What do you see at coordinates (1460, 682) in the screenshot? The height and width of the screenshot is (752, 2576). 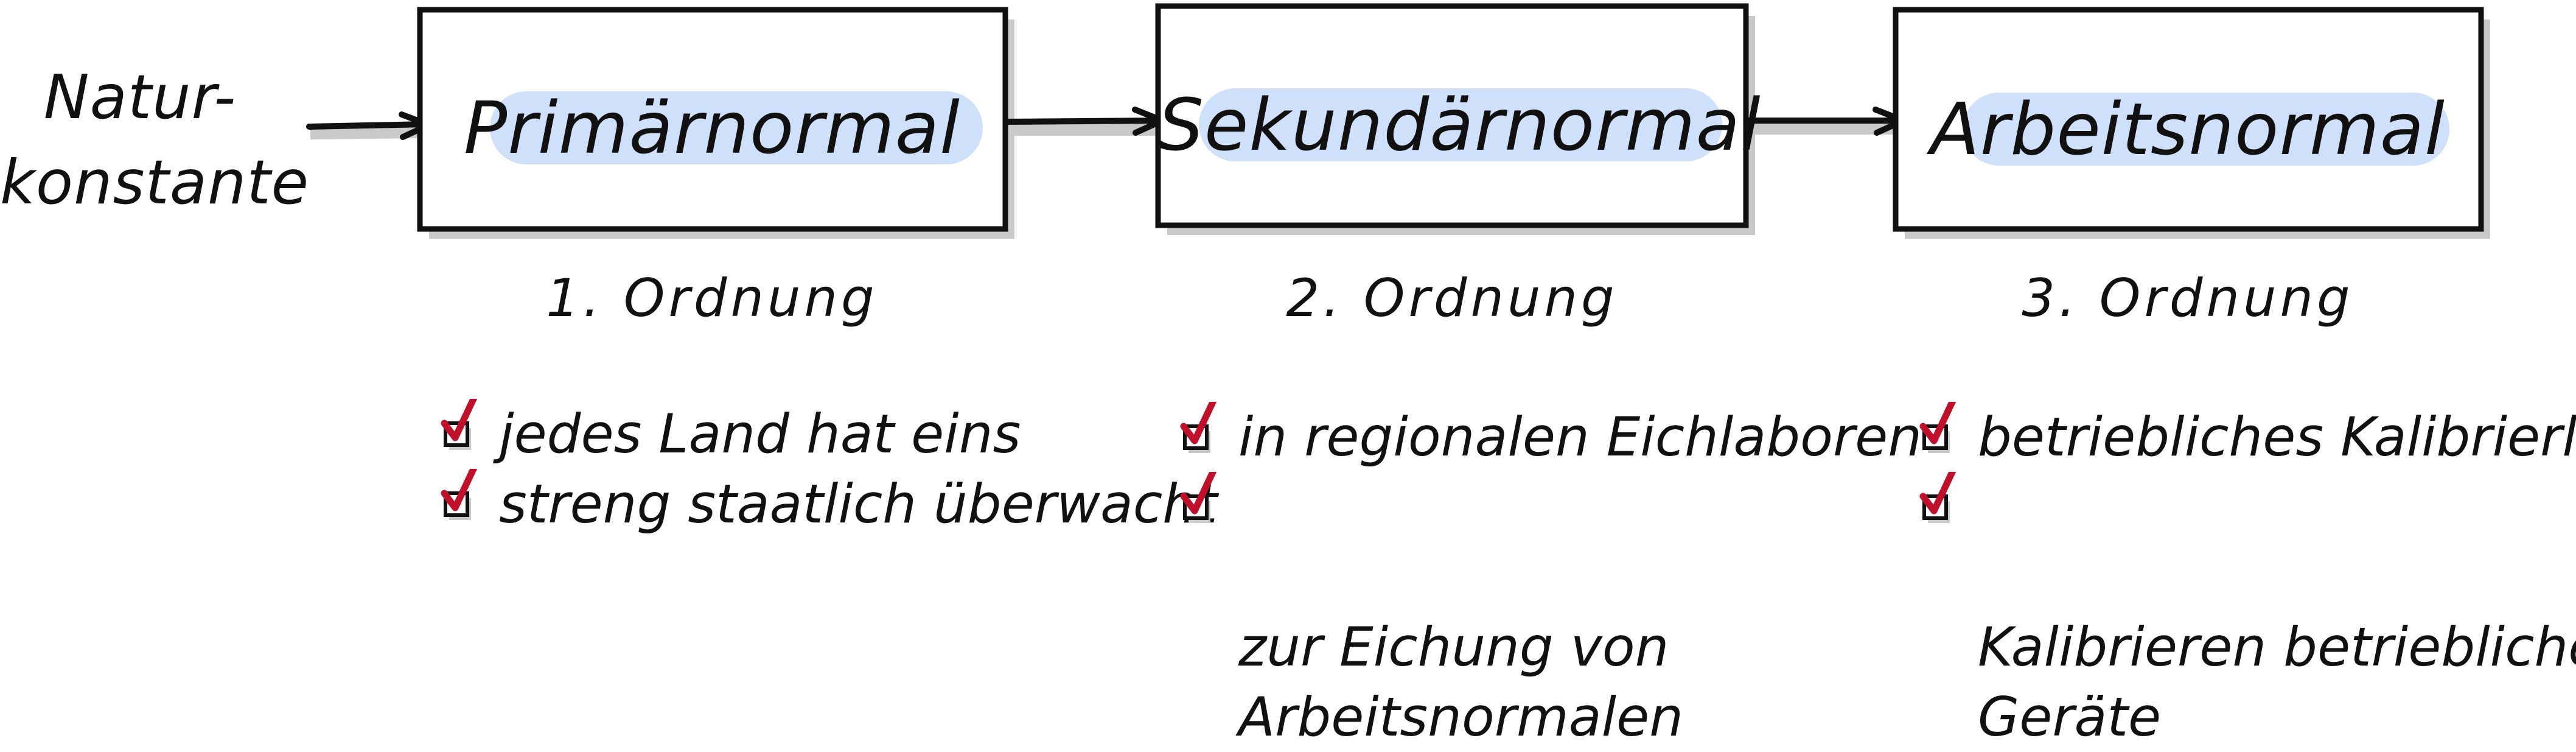 I see `bullet-text: zur Eichung von Arbeitsnormalen` at bounding box center [1460, 682].